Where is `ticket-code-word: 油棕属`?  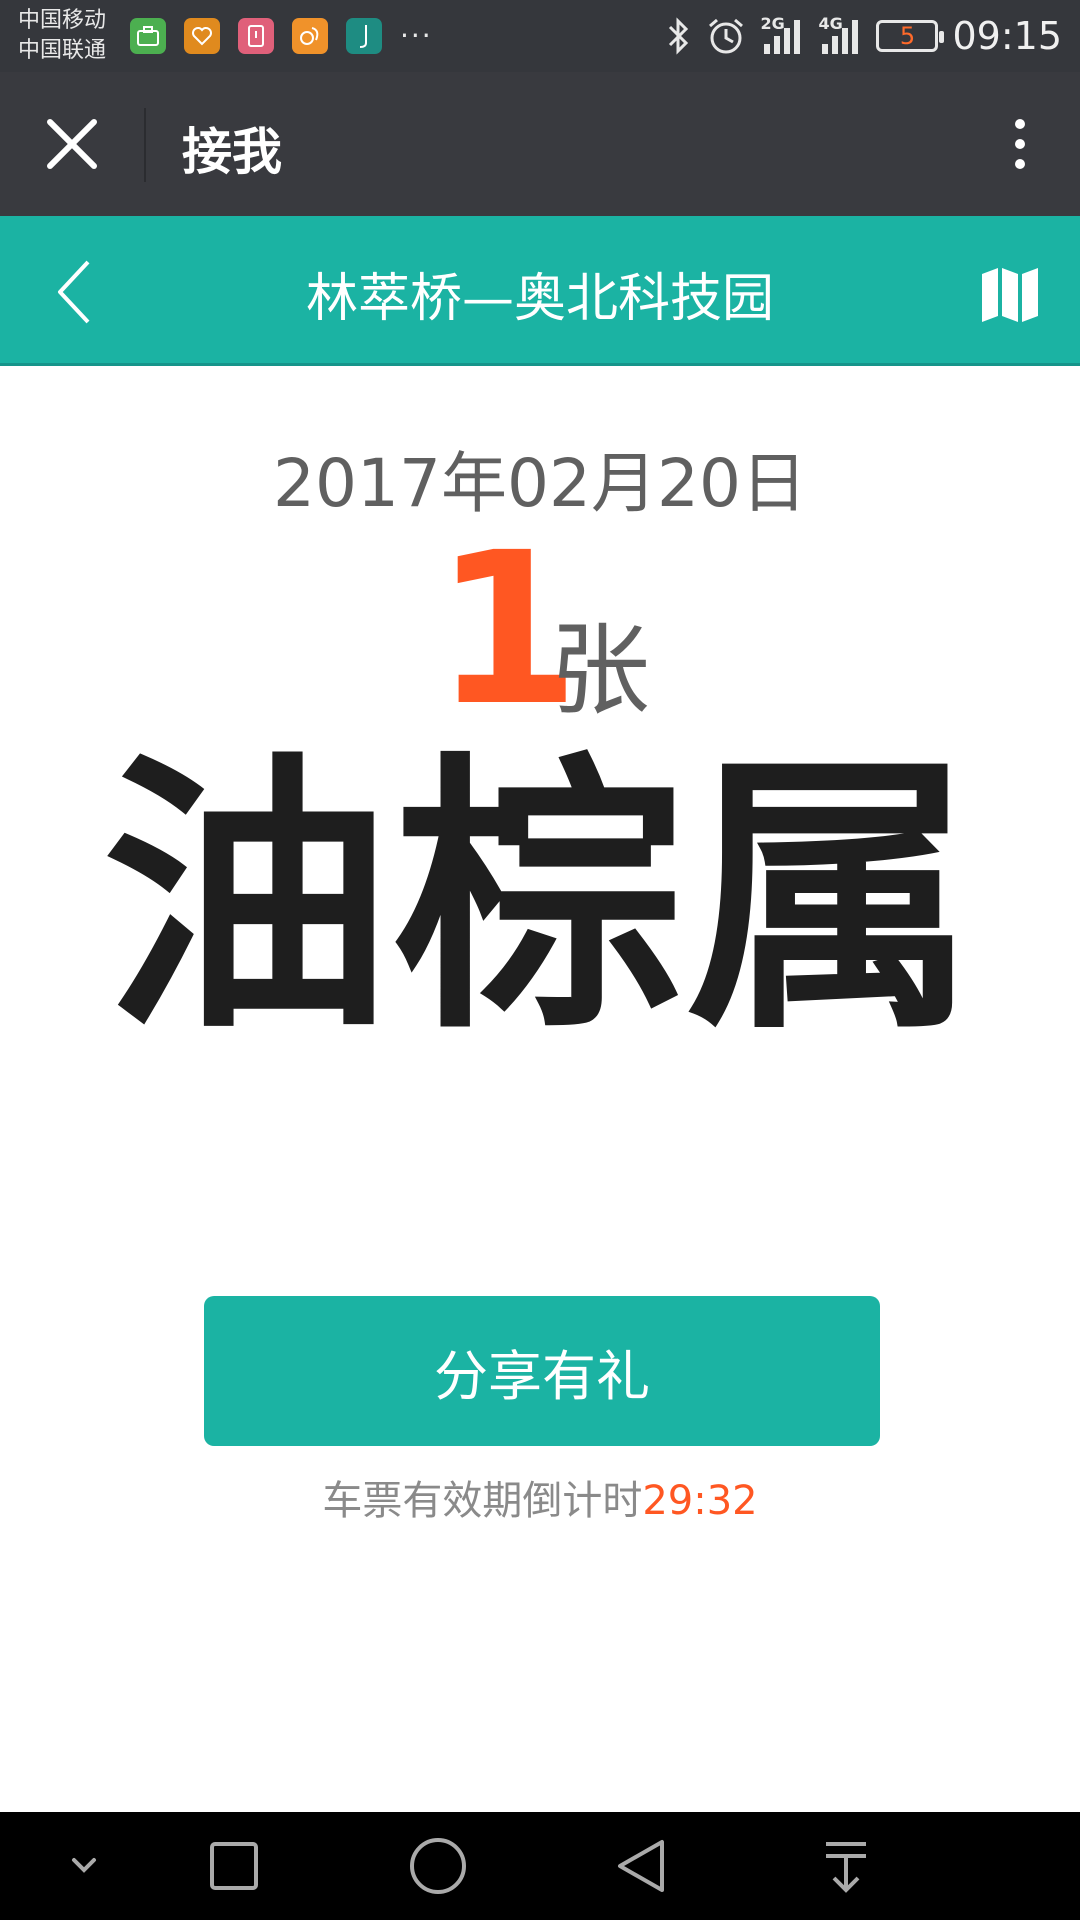
ticket-code-word: 油棕属 is located at coordinates (540, 899).